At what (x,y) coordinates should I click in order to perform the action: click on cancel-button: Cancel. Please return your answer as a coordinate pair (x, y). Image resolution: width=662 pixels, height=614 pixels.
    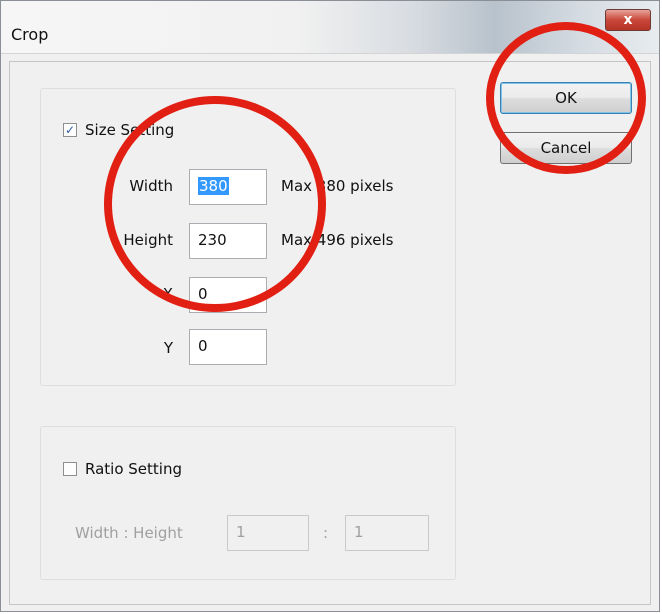
    Looking at the image, I should click on (566, 148).